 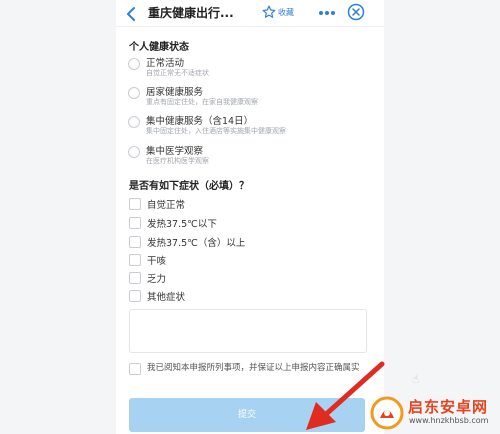 I want to click on checkbox-fever-above: 发热37.5℃（含）以上, so click(x=249, y=243).